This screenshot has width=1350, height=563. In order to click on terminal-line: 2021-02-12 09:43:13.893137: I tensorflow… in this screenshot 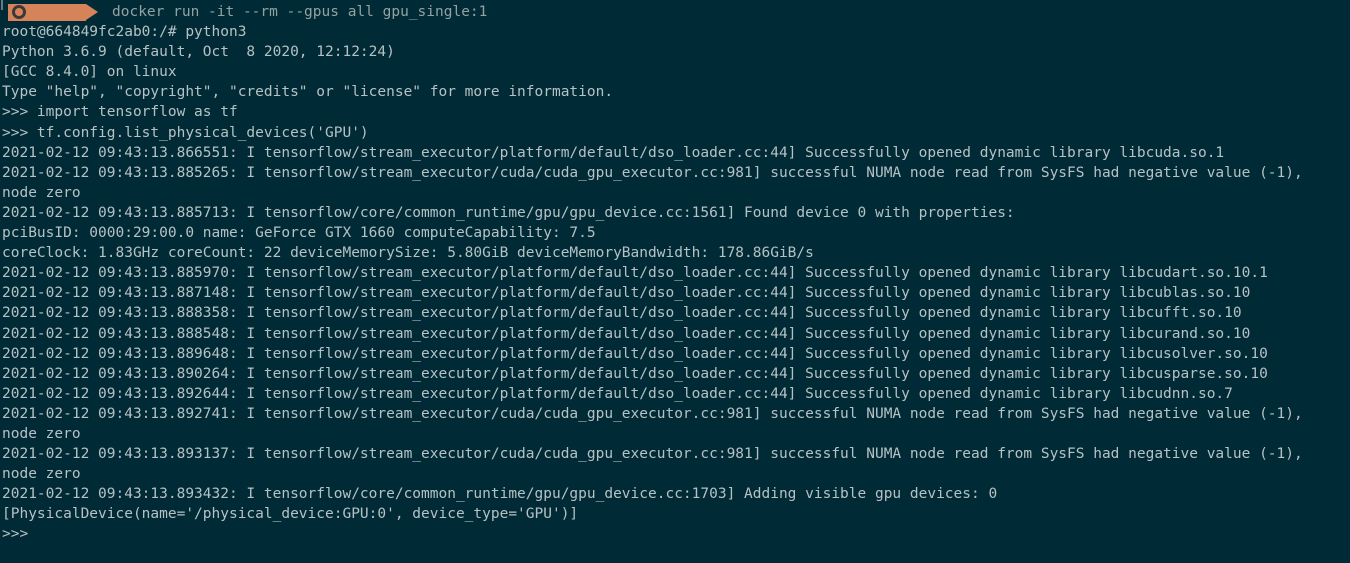, I will do `click(652, 454)`.